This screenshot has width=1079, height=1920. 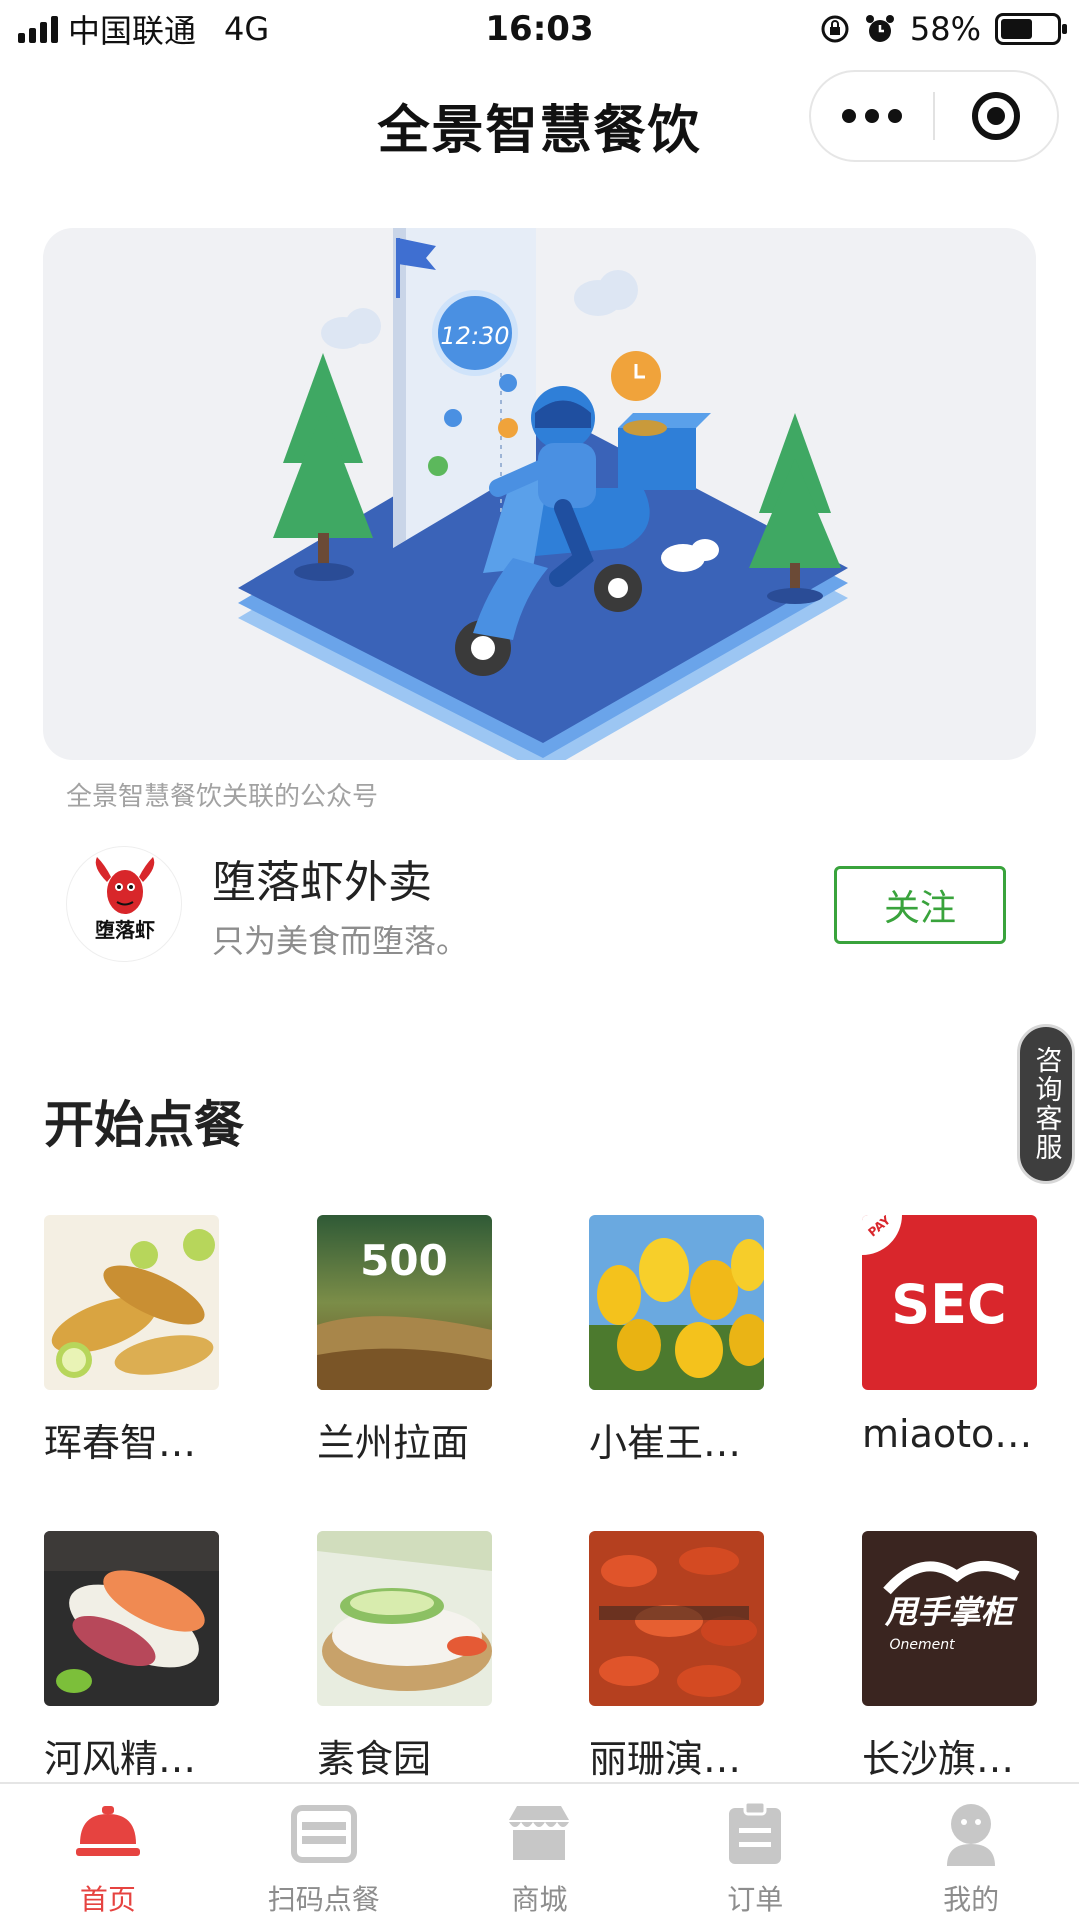 I want to click on thumb-500-text: 500, so click(x=404, y=1260).